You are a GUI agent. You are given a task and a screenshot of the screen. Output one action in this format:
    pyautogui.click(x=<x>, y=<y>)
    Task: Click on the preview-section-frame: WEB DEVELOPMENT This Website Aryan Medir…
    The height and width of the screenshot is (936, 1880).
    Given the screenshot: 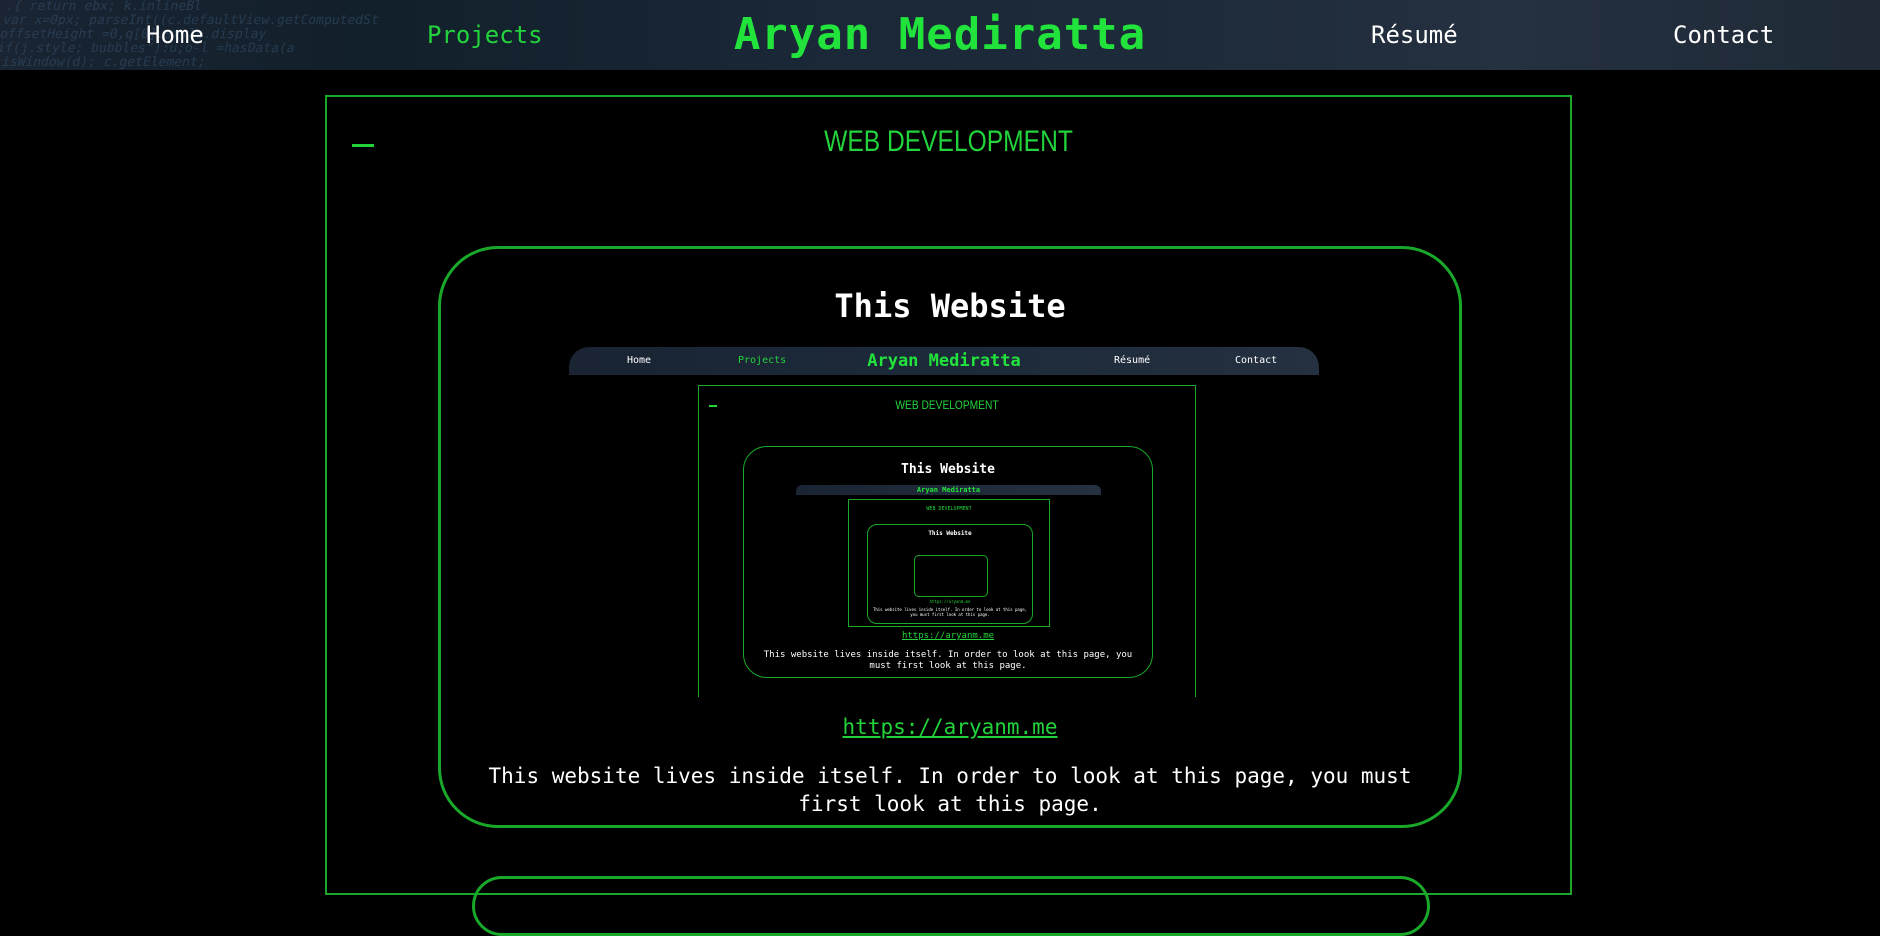 What is the action you would take?
    pyautogui.click(x=947, y=541)
    